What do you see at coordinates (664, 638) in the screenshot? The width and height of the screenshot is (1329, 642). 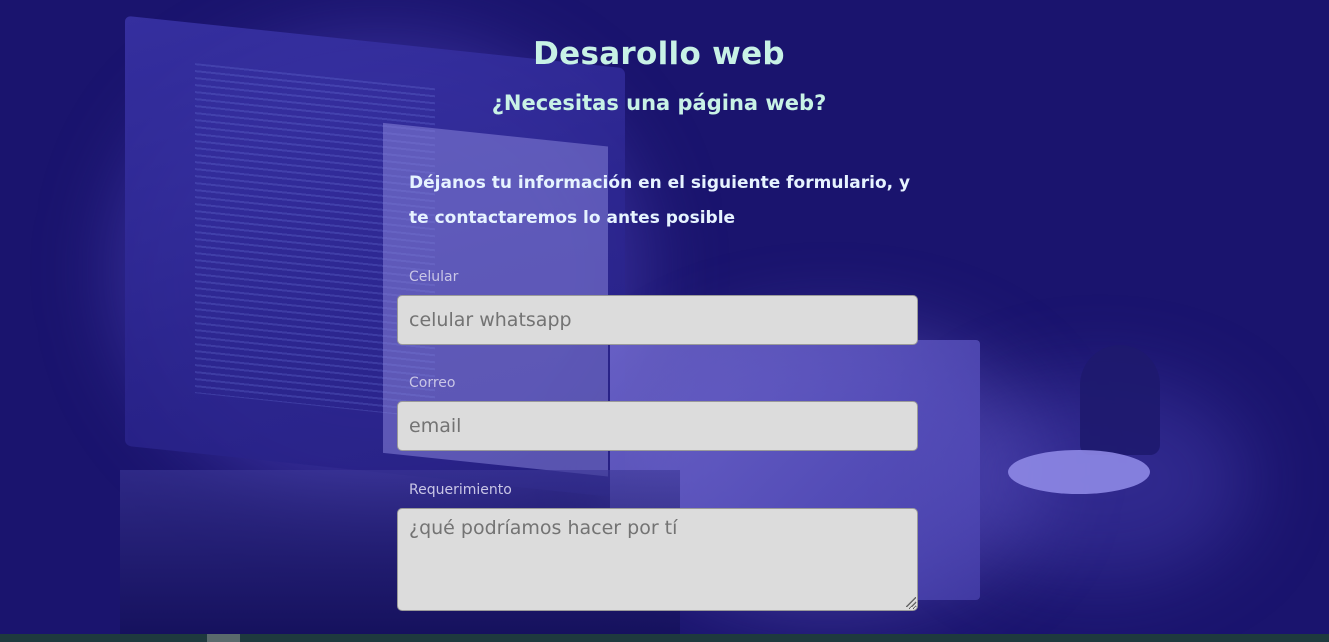 I see `horizontal-scrollbar` at bounding box center [664, 638].